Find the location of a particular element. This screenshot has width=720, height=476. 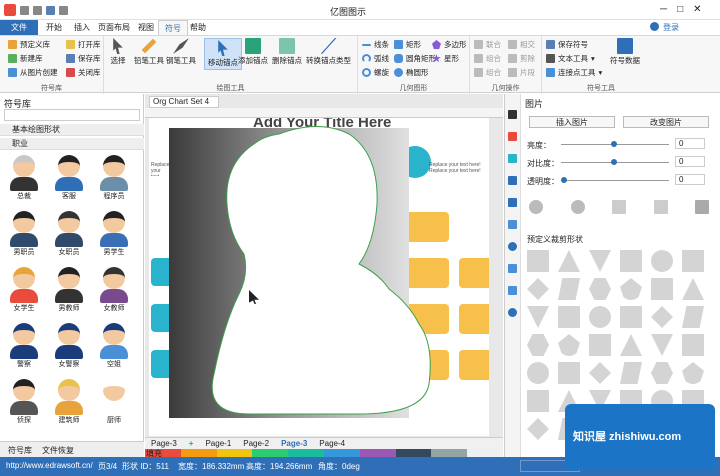

quick-access-toolbar is located at coordinates (55, 10).